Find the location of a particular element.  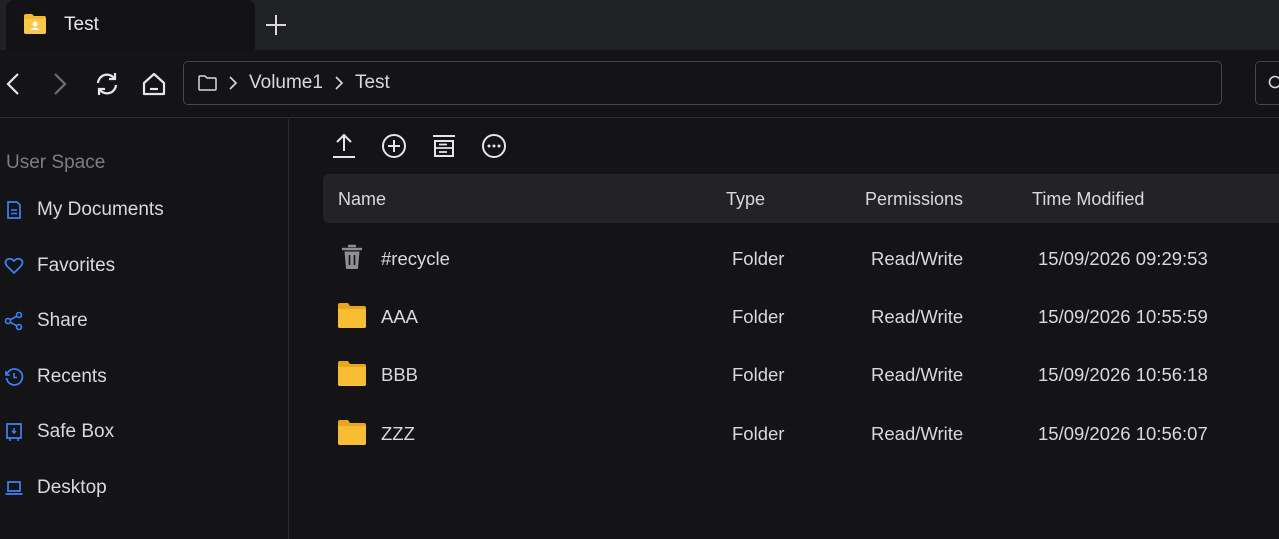

sidebar-item-share: Share is located at coordinates (144, 321).